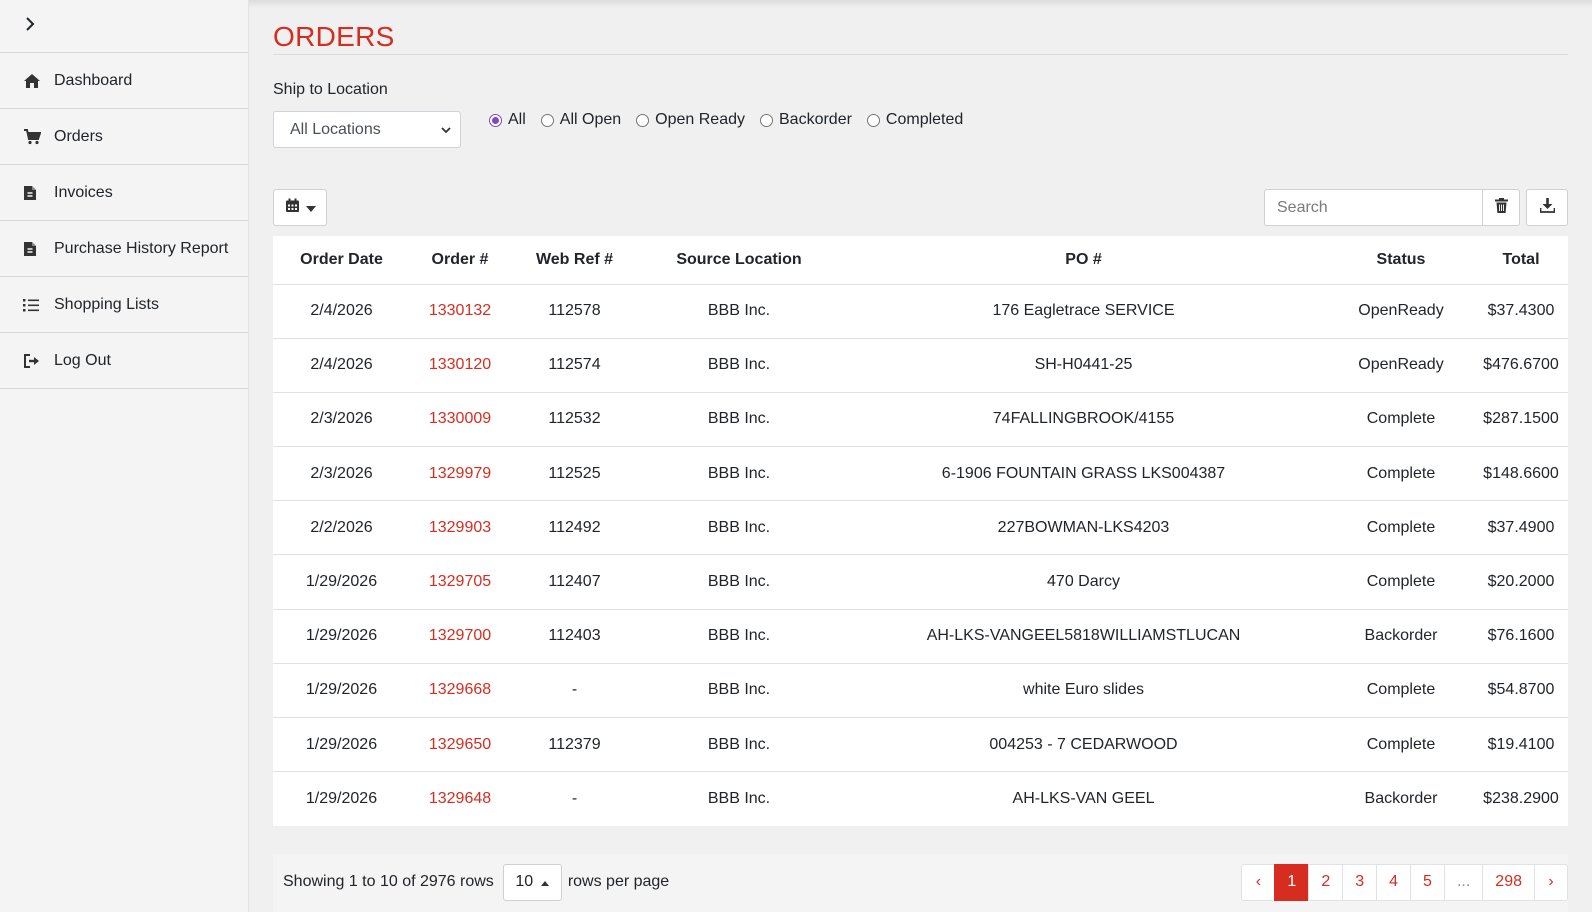  I want to click on table-cell: OpenReady, so click(1401, 311).